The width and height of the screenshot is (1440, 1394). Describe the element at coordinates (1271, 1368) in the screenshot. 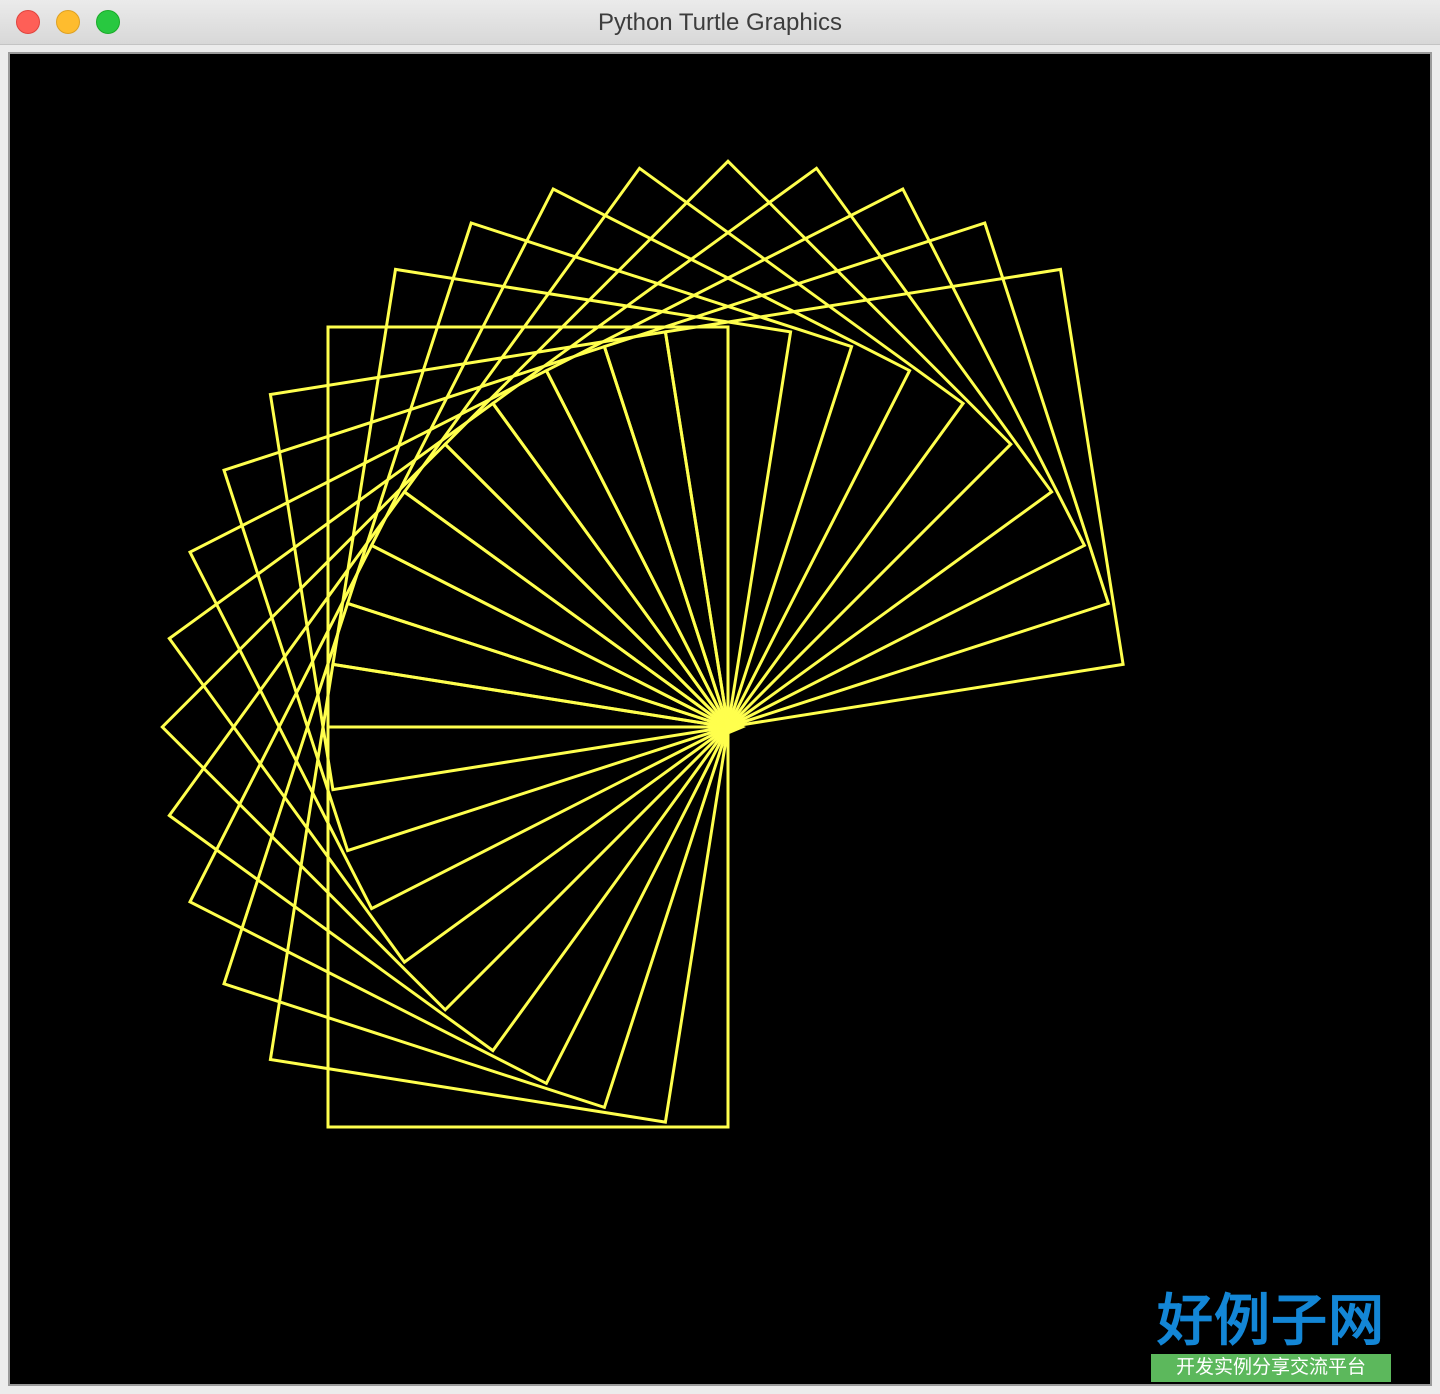

I see `watermark-sub-text: 开发实例分享交流平台` at that location.